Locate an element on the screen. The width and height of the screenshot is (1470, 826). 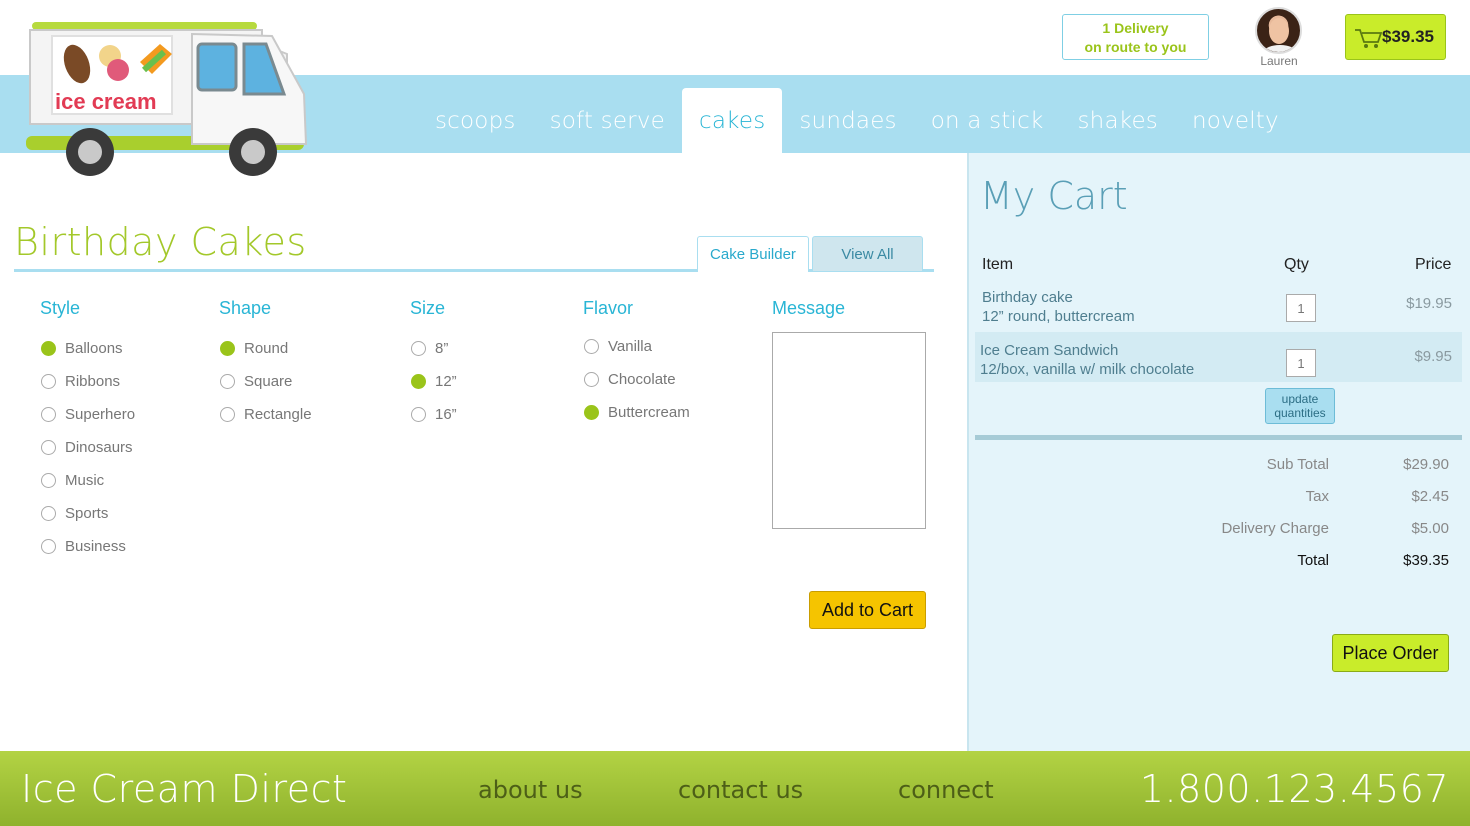
shape-heading: Shape is located at coordinates (245, 308).